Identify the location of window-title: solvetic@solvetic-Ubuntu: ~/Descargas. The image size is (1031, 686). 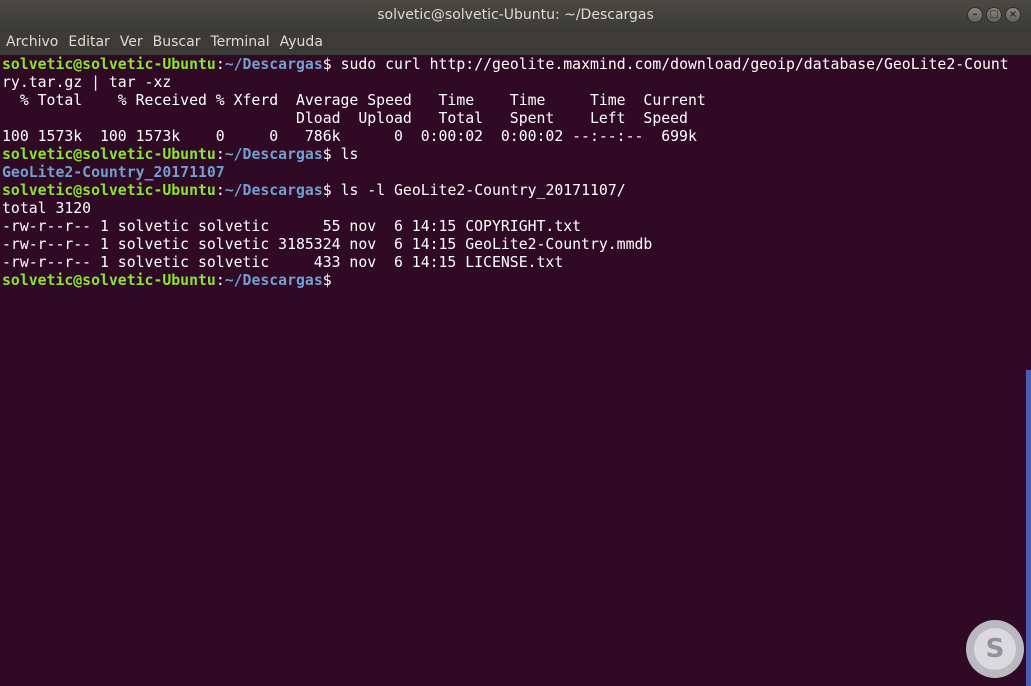
(515, 15).